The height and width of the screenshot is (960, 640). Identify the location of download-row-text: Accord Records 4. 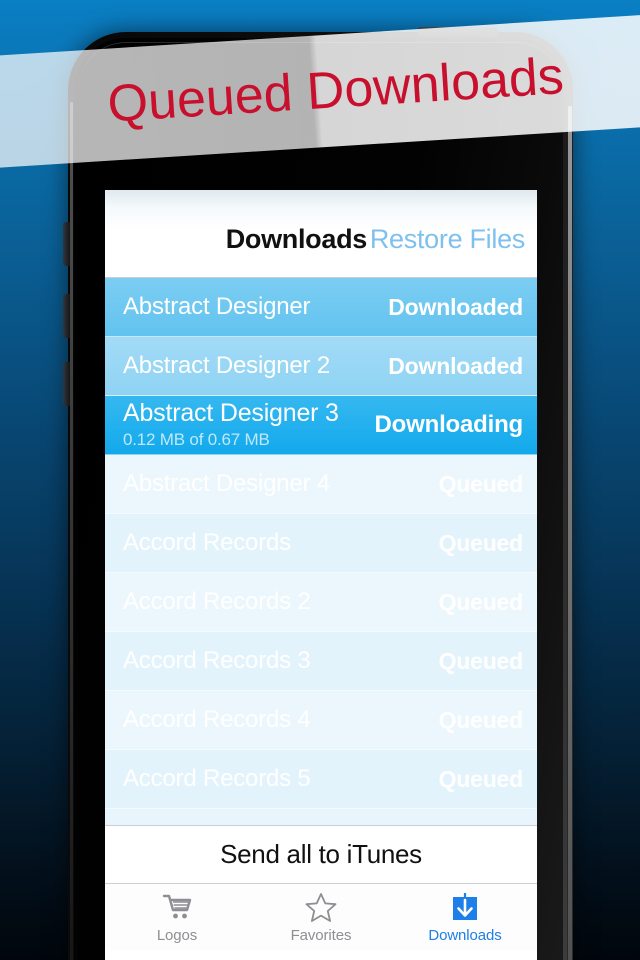
(237, 720).